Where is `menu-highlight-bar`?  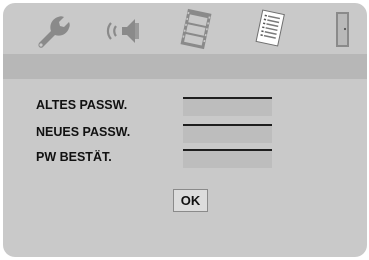 menu-highlight-bar is located at coordinates (185, 66).